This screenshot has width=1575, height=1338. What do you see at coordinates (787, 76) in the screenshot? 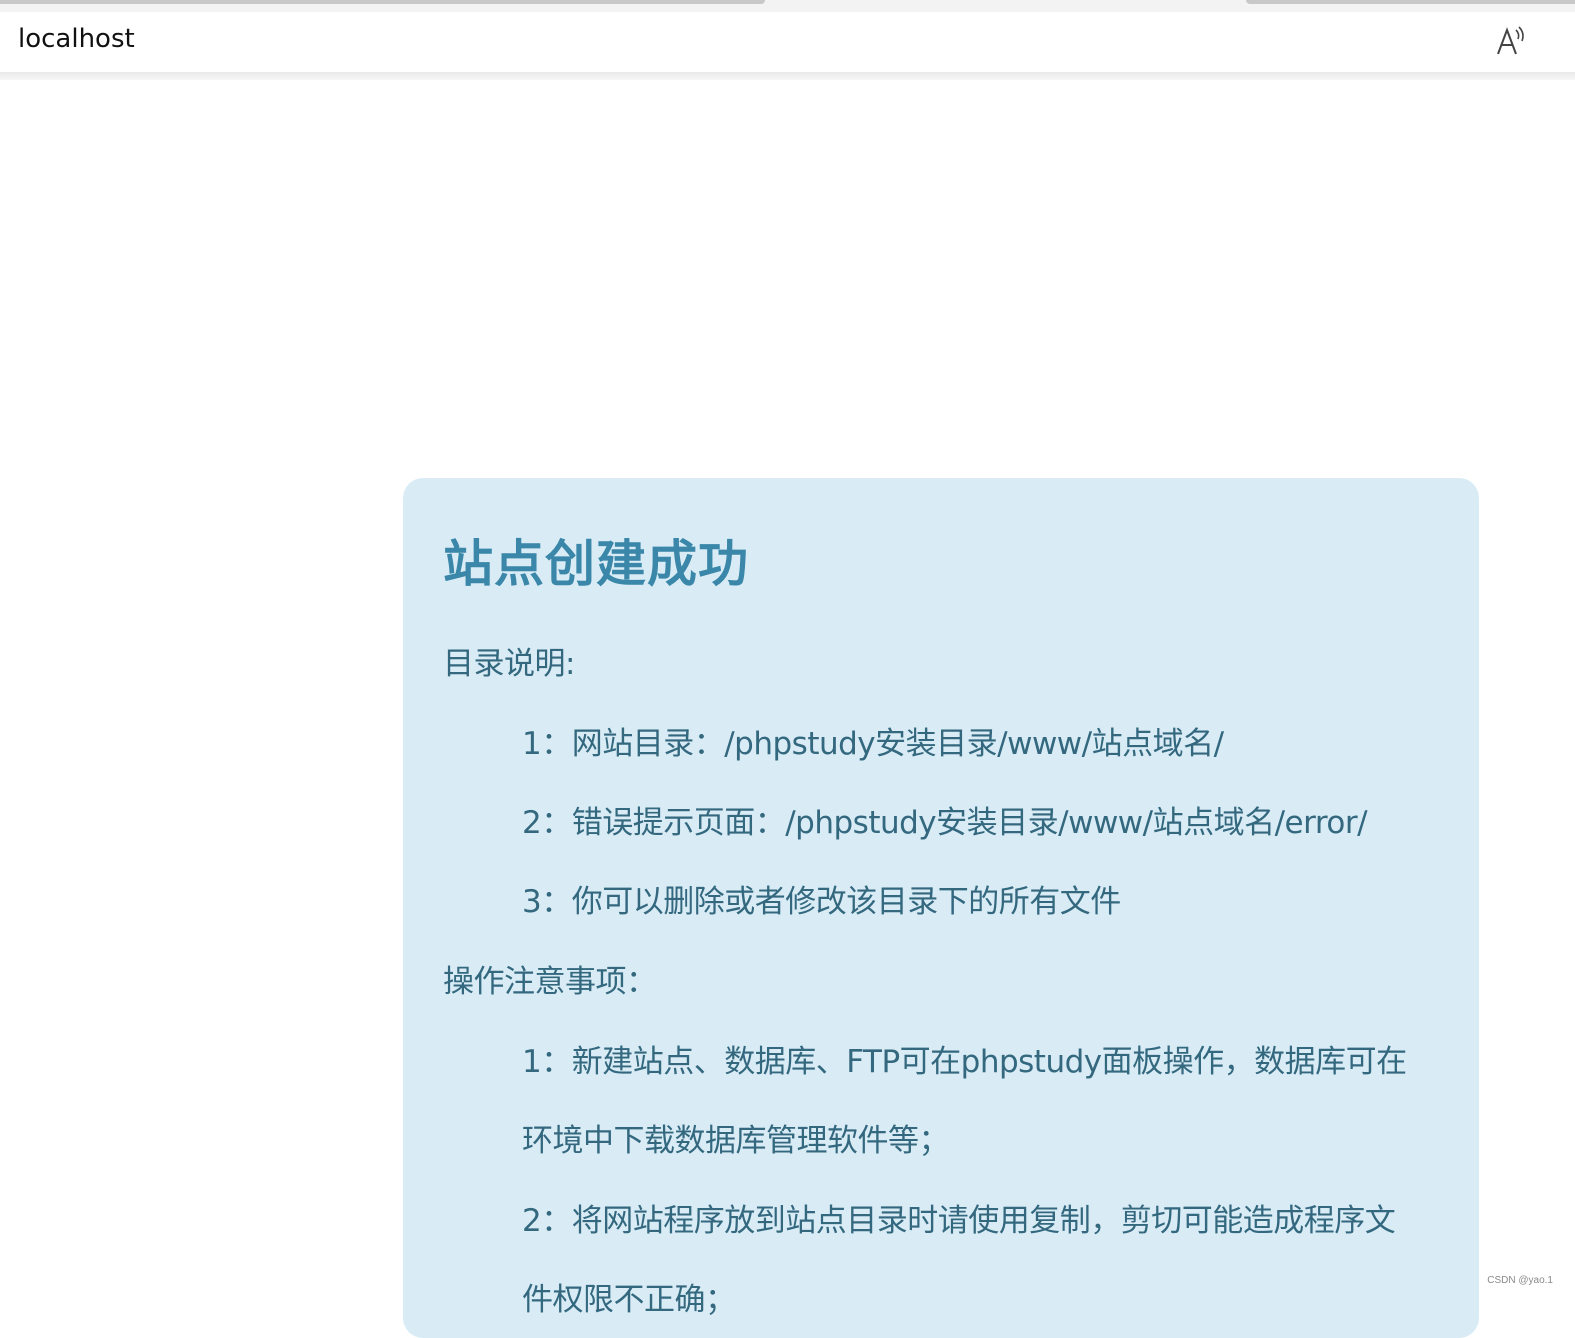
I see `toolbar-divider` at bounding box center [787, 76].